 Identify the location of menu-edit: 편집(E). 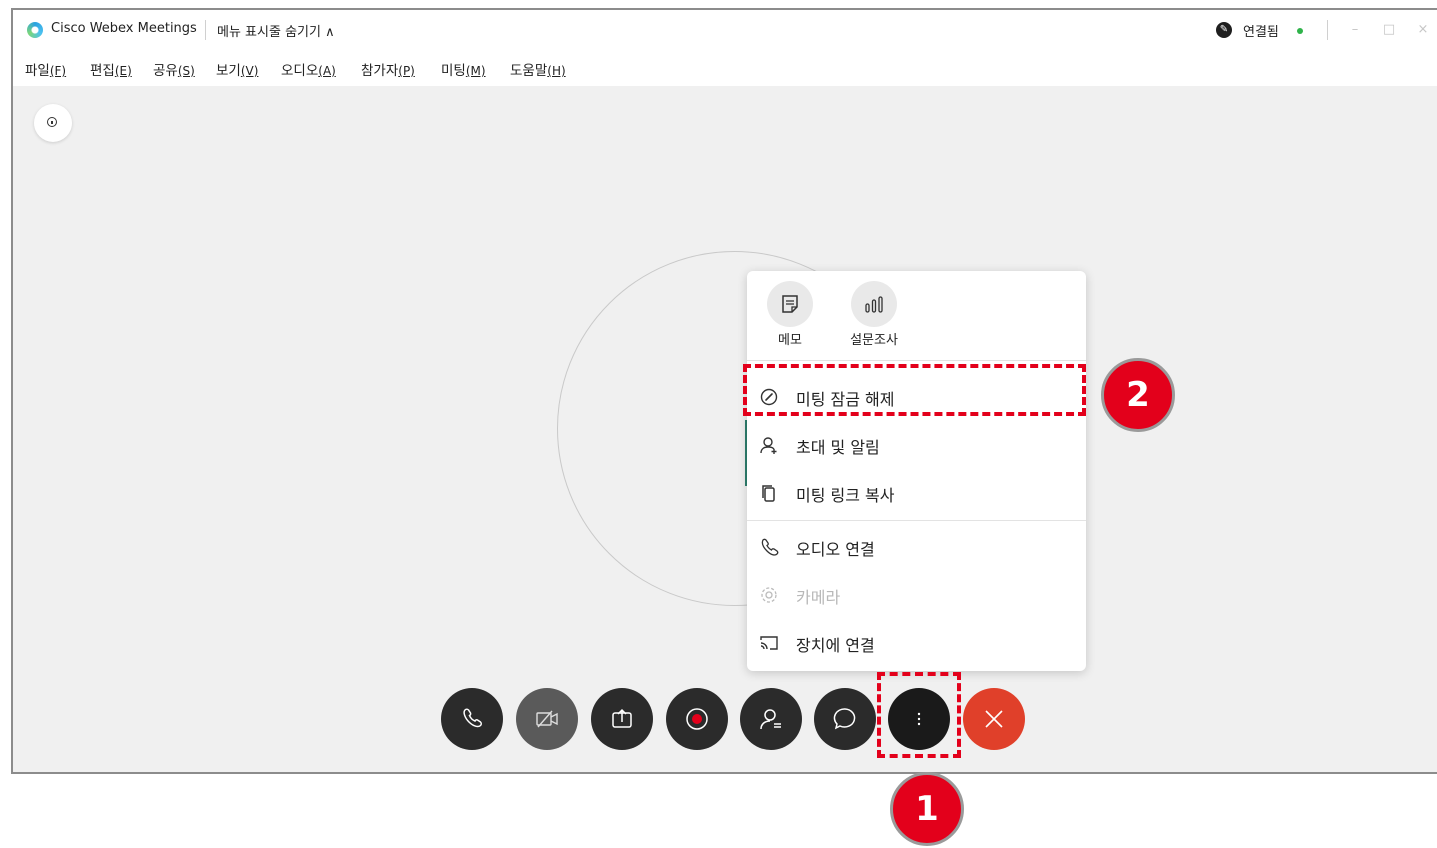
(111, 69).